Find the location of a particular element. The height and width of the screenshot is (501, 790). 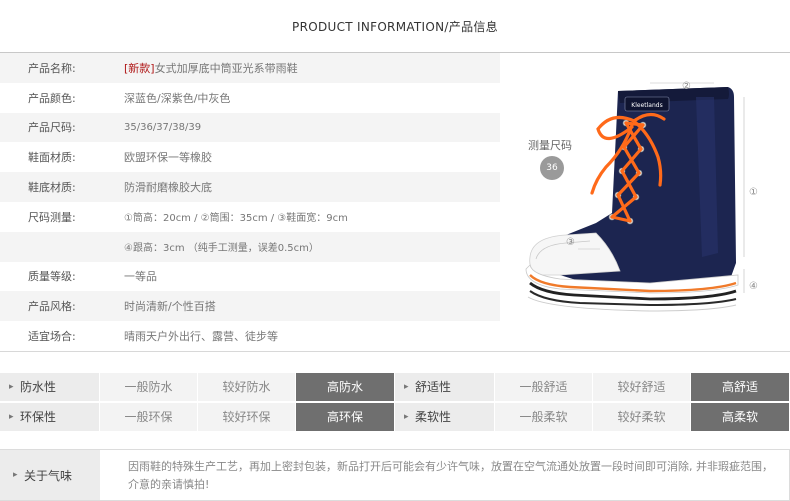

spec-row-color: 产品颜色: 深蓝色/深紫色/中灰色 is located at coordinates (250, 97).